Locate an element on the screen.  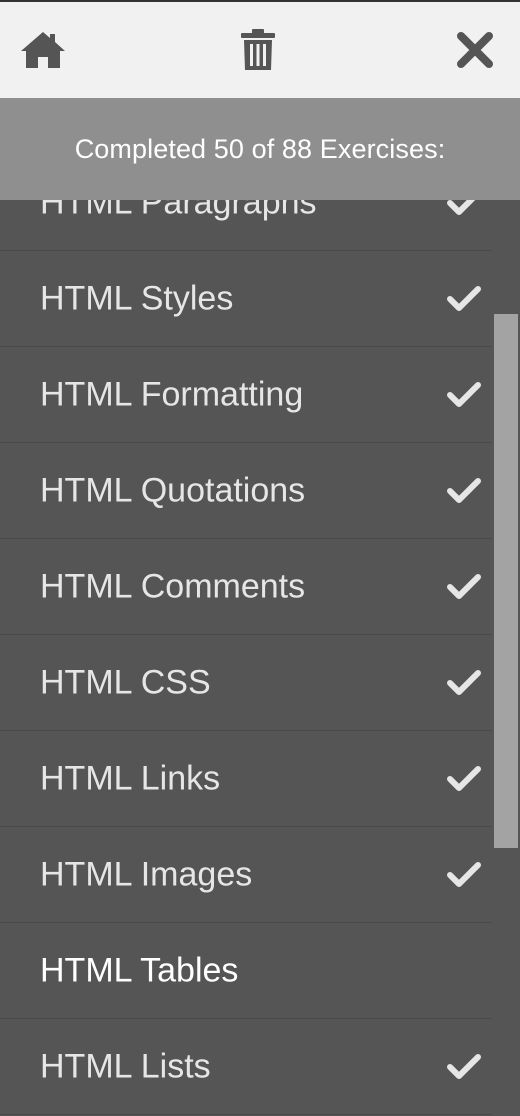
progress-text: Completed 50 of 88 Exercises: is located at coordinates (260, 148).